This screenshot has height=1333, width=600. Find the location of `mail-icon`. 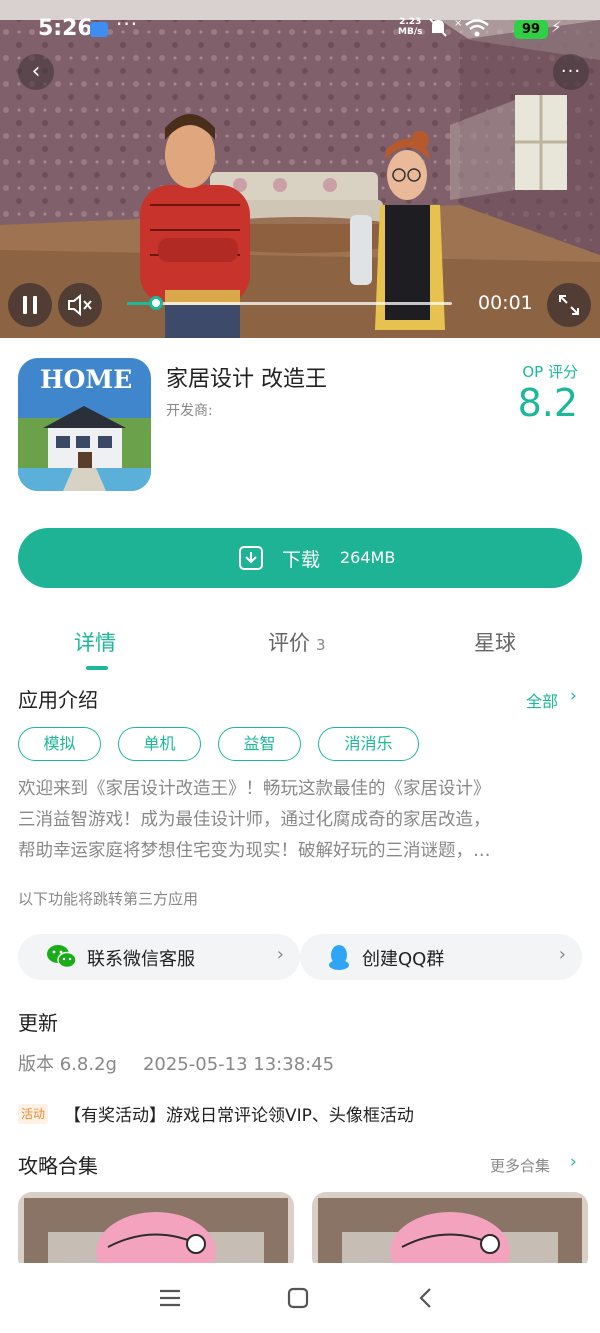

mail-icon is located at coordinates (99, 29).